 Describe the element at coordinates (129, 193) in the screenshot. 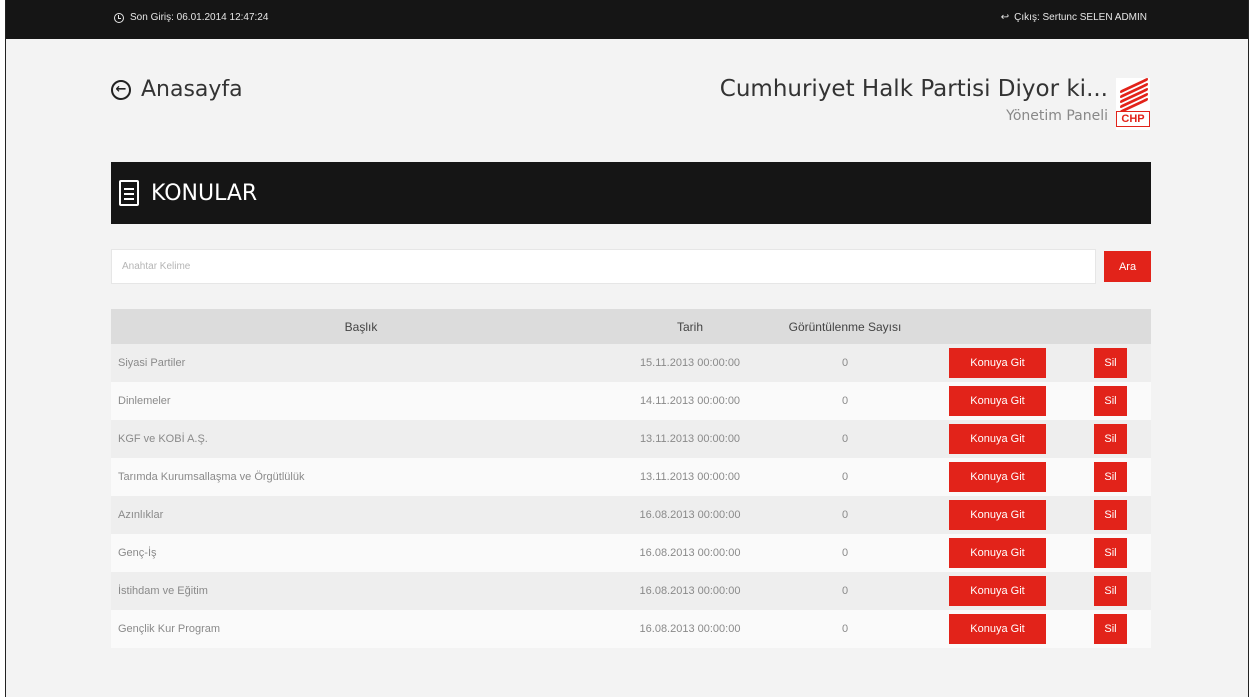

I see `document-icon` at that location.